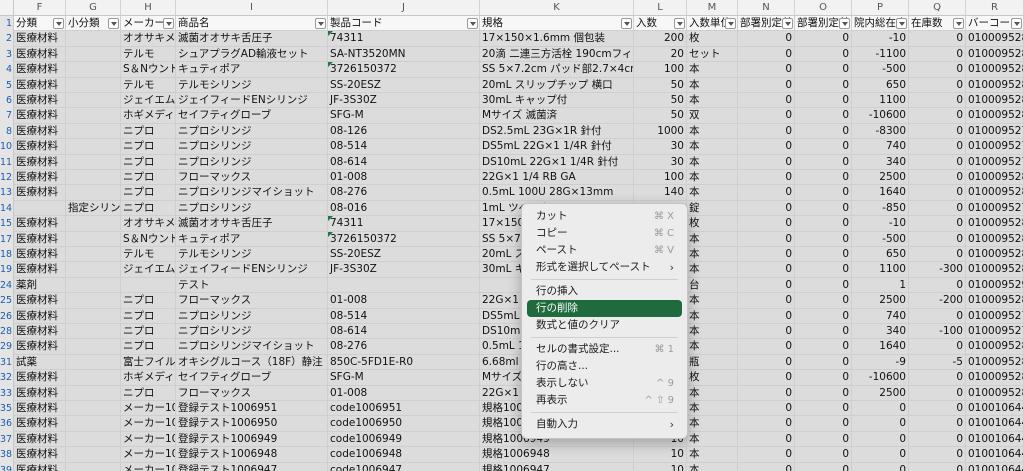  Describe the element at coordinates (557, 54) in the screenshot. I see `table-cell: 20滴 二連三方活栓 190cmフィルター` at that location.